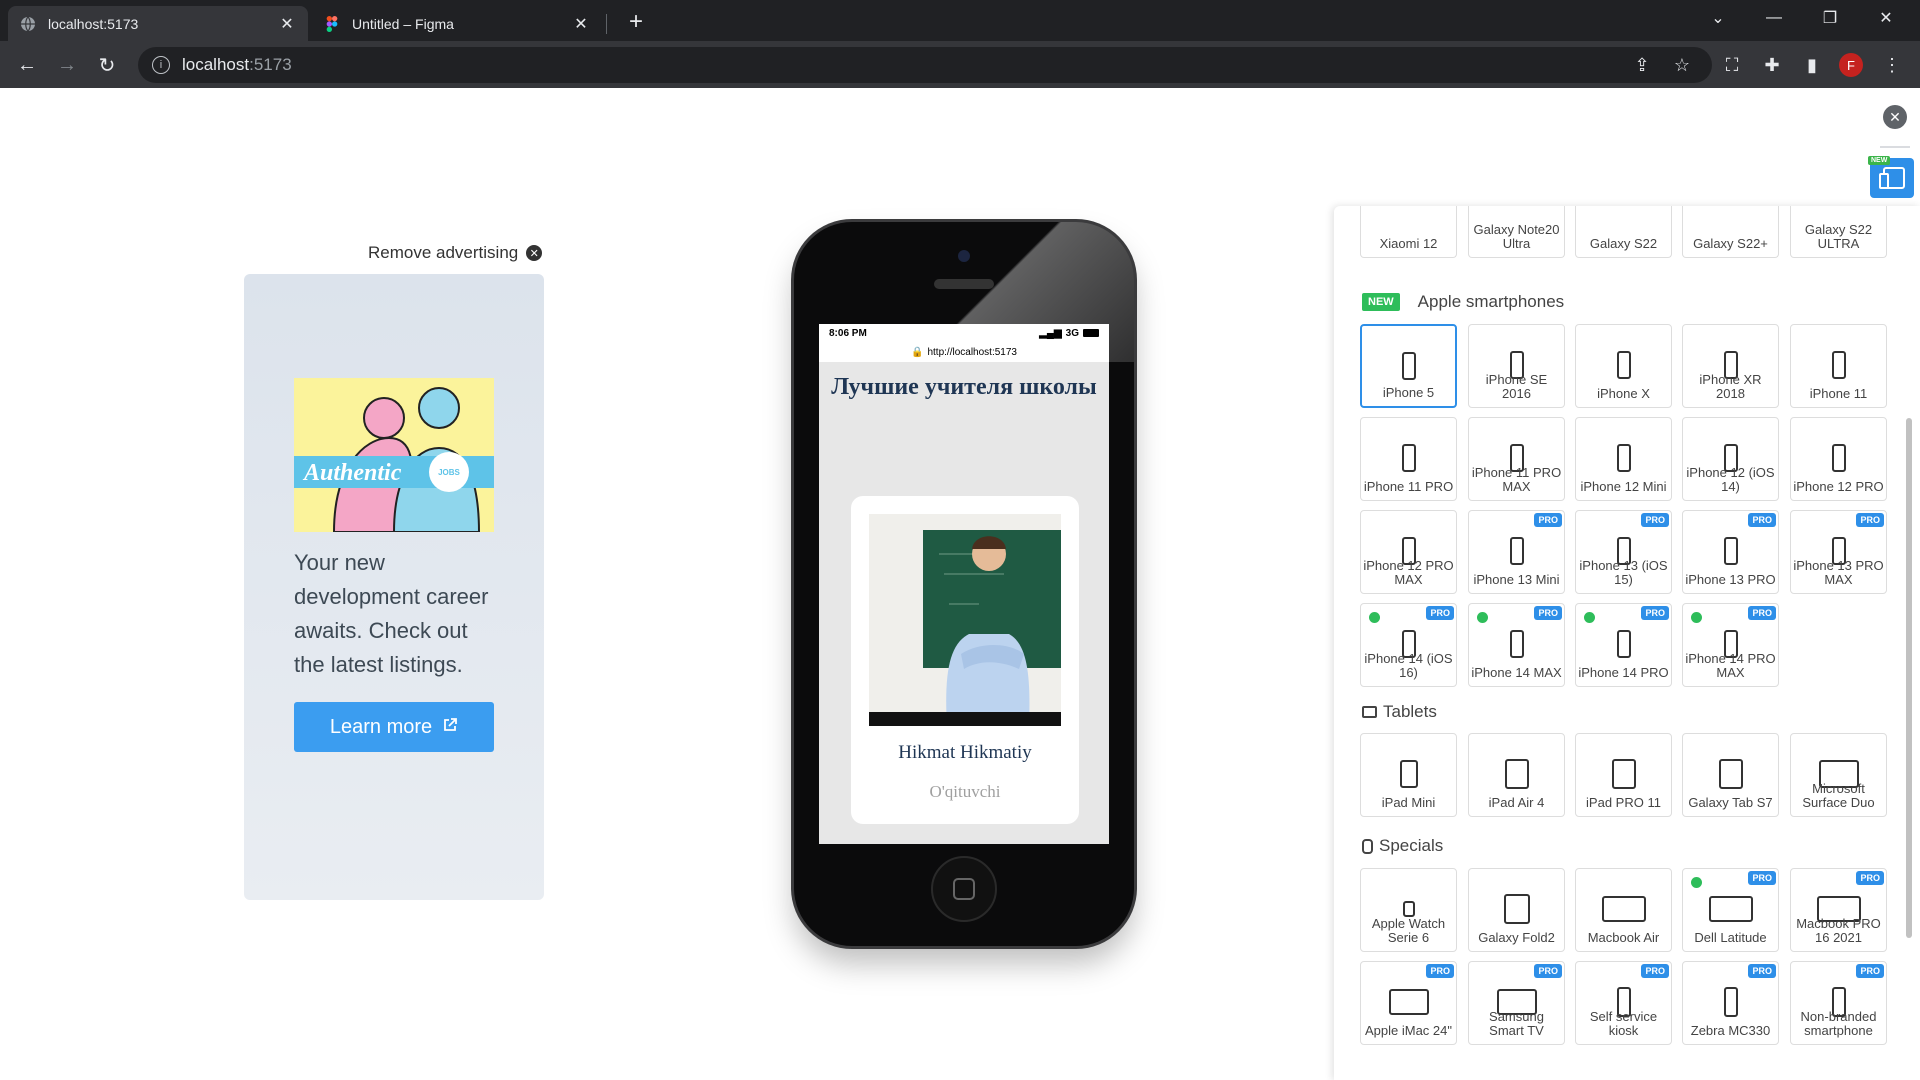 Image resolution: width=1920 pixels, height=1080 pixels. Describe the element at coordinates (1623, 775) in the screenshot. I see `device-tile-ipad-pro-11: iPad PRO 11` at that location.